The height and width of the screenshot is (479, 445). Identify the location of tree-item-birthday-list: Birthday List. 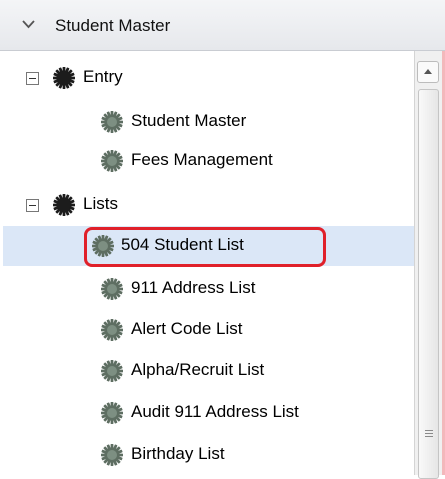
(208, 455).